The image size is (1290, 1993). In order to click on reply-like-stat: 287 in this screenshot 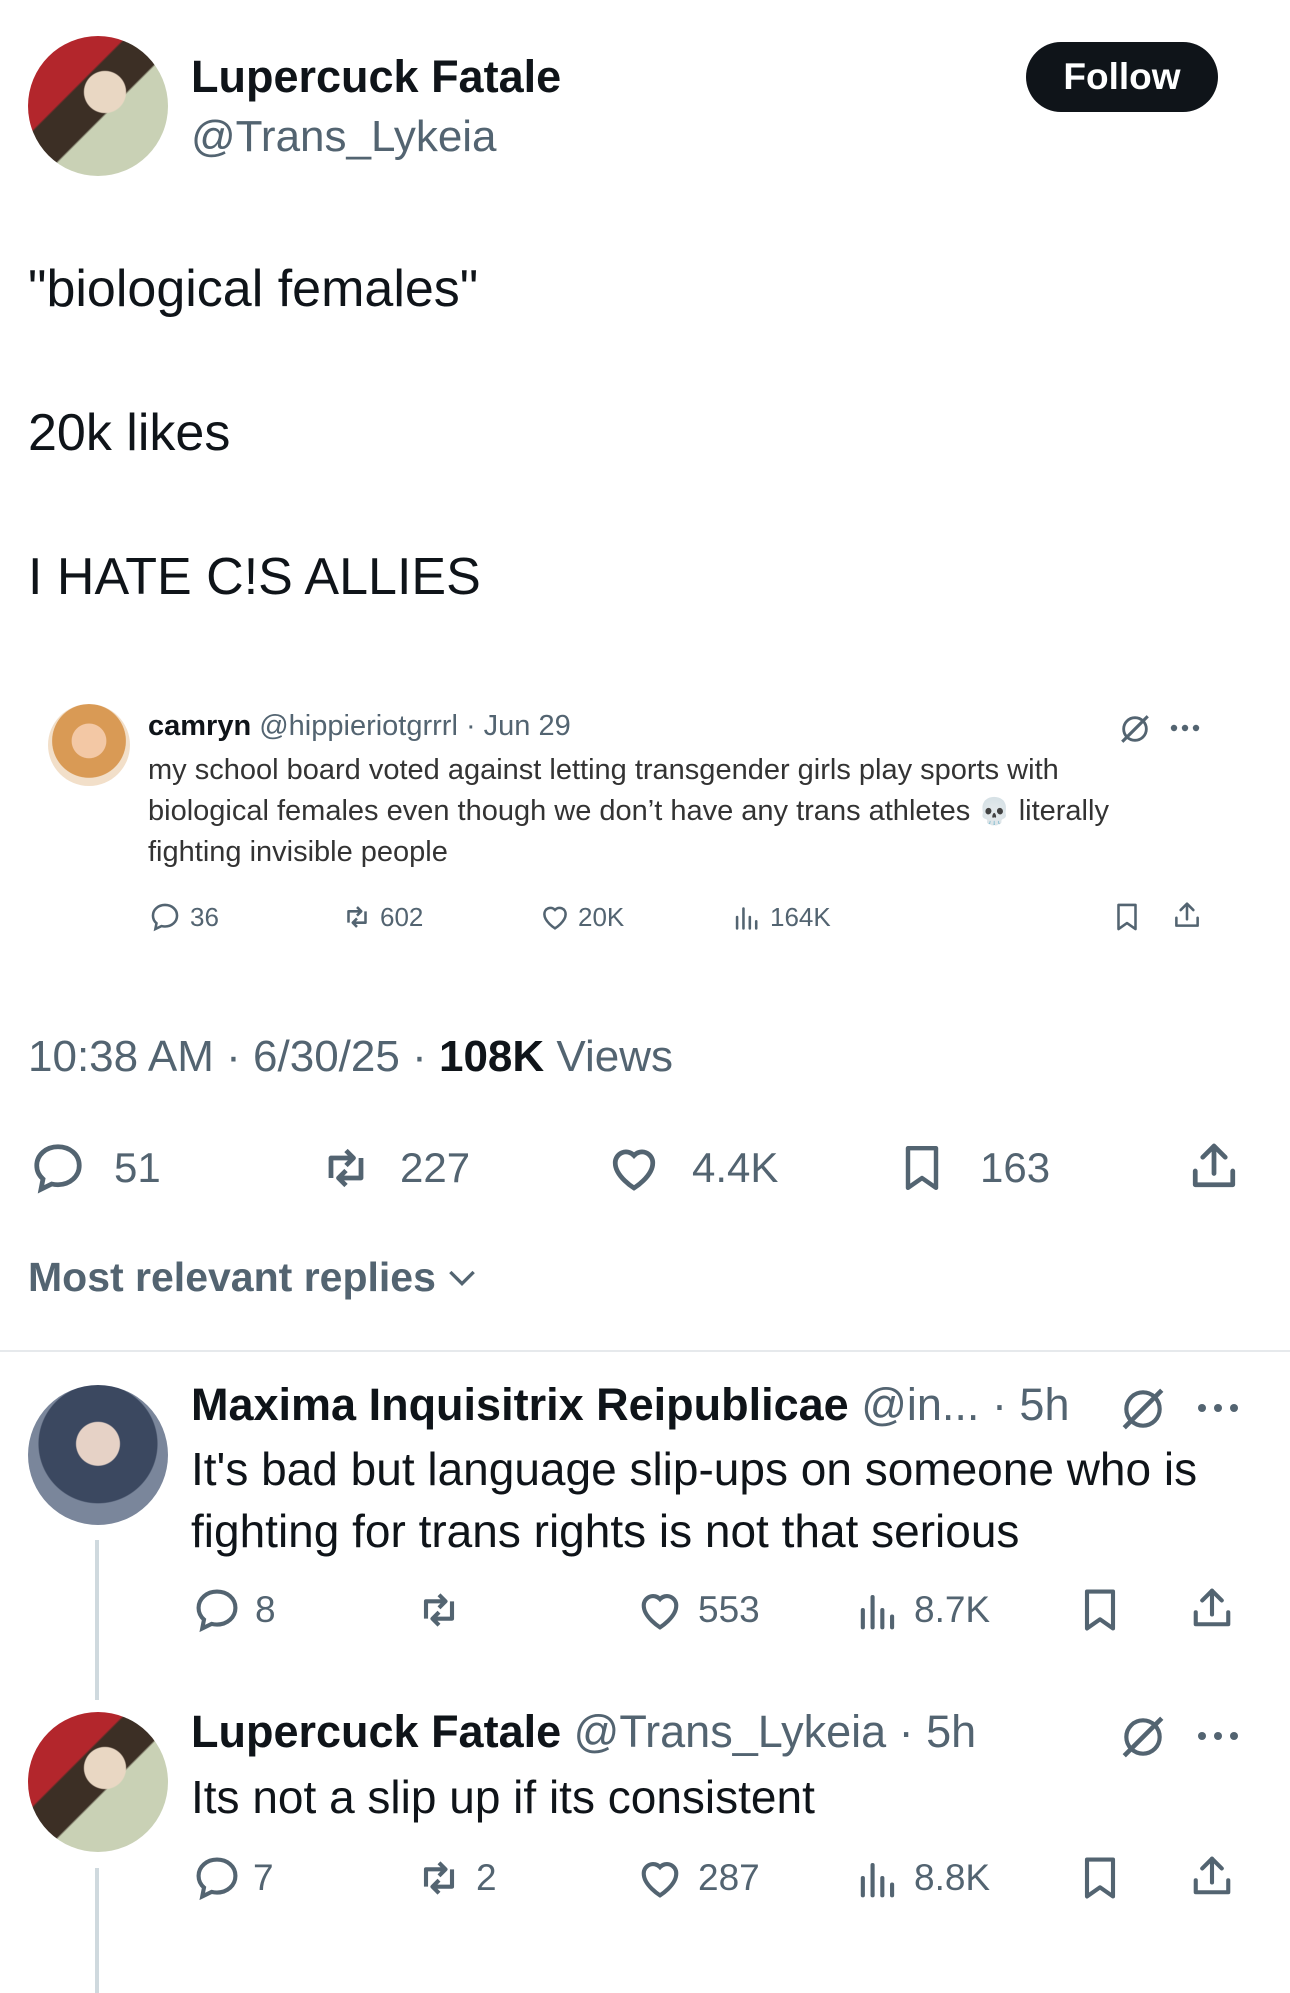, I will do `click(697, 1878)`.